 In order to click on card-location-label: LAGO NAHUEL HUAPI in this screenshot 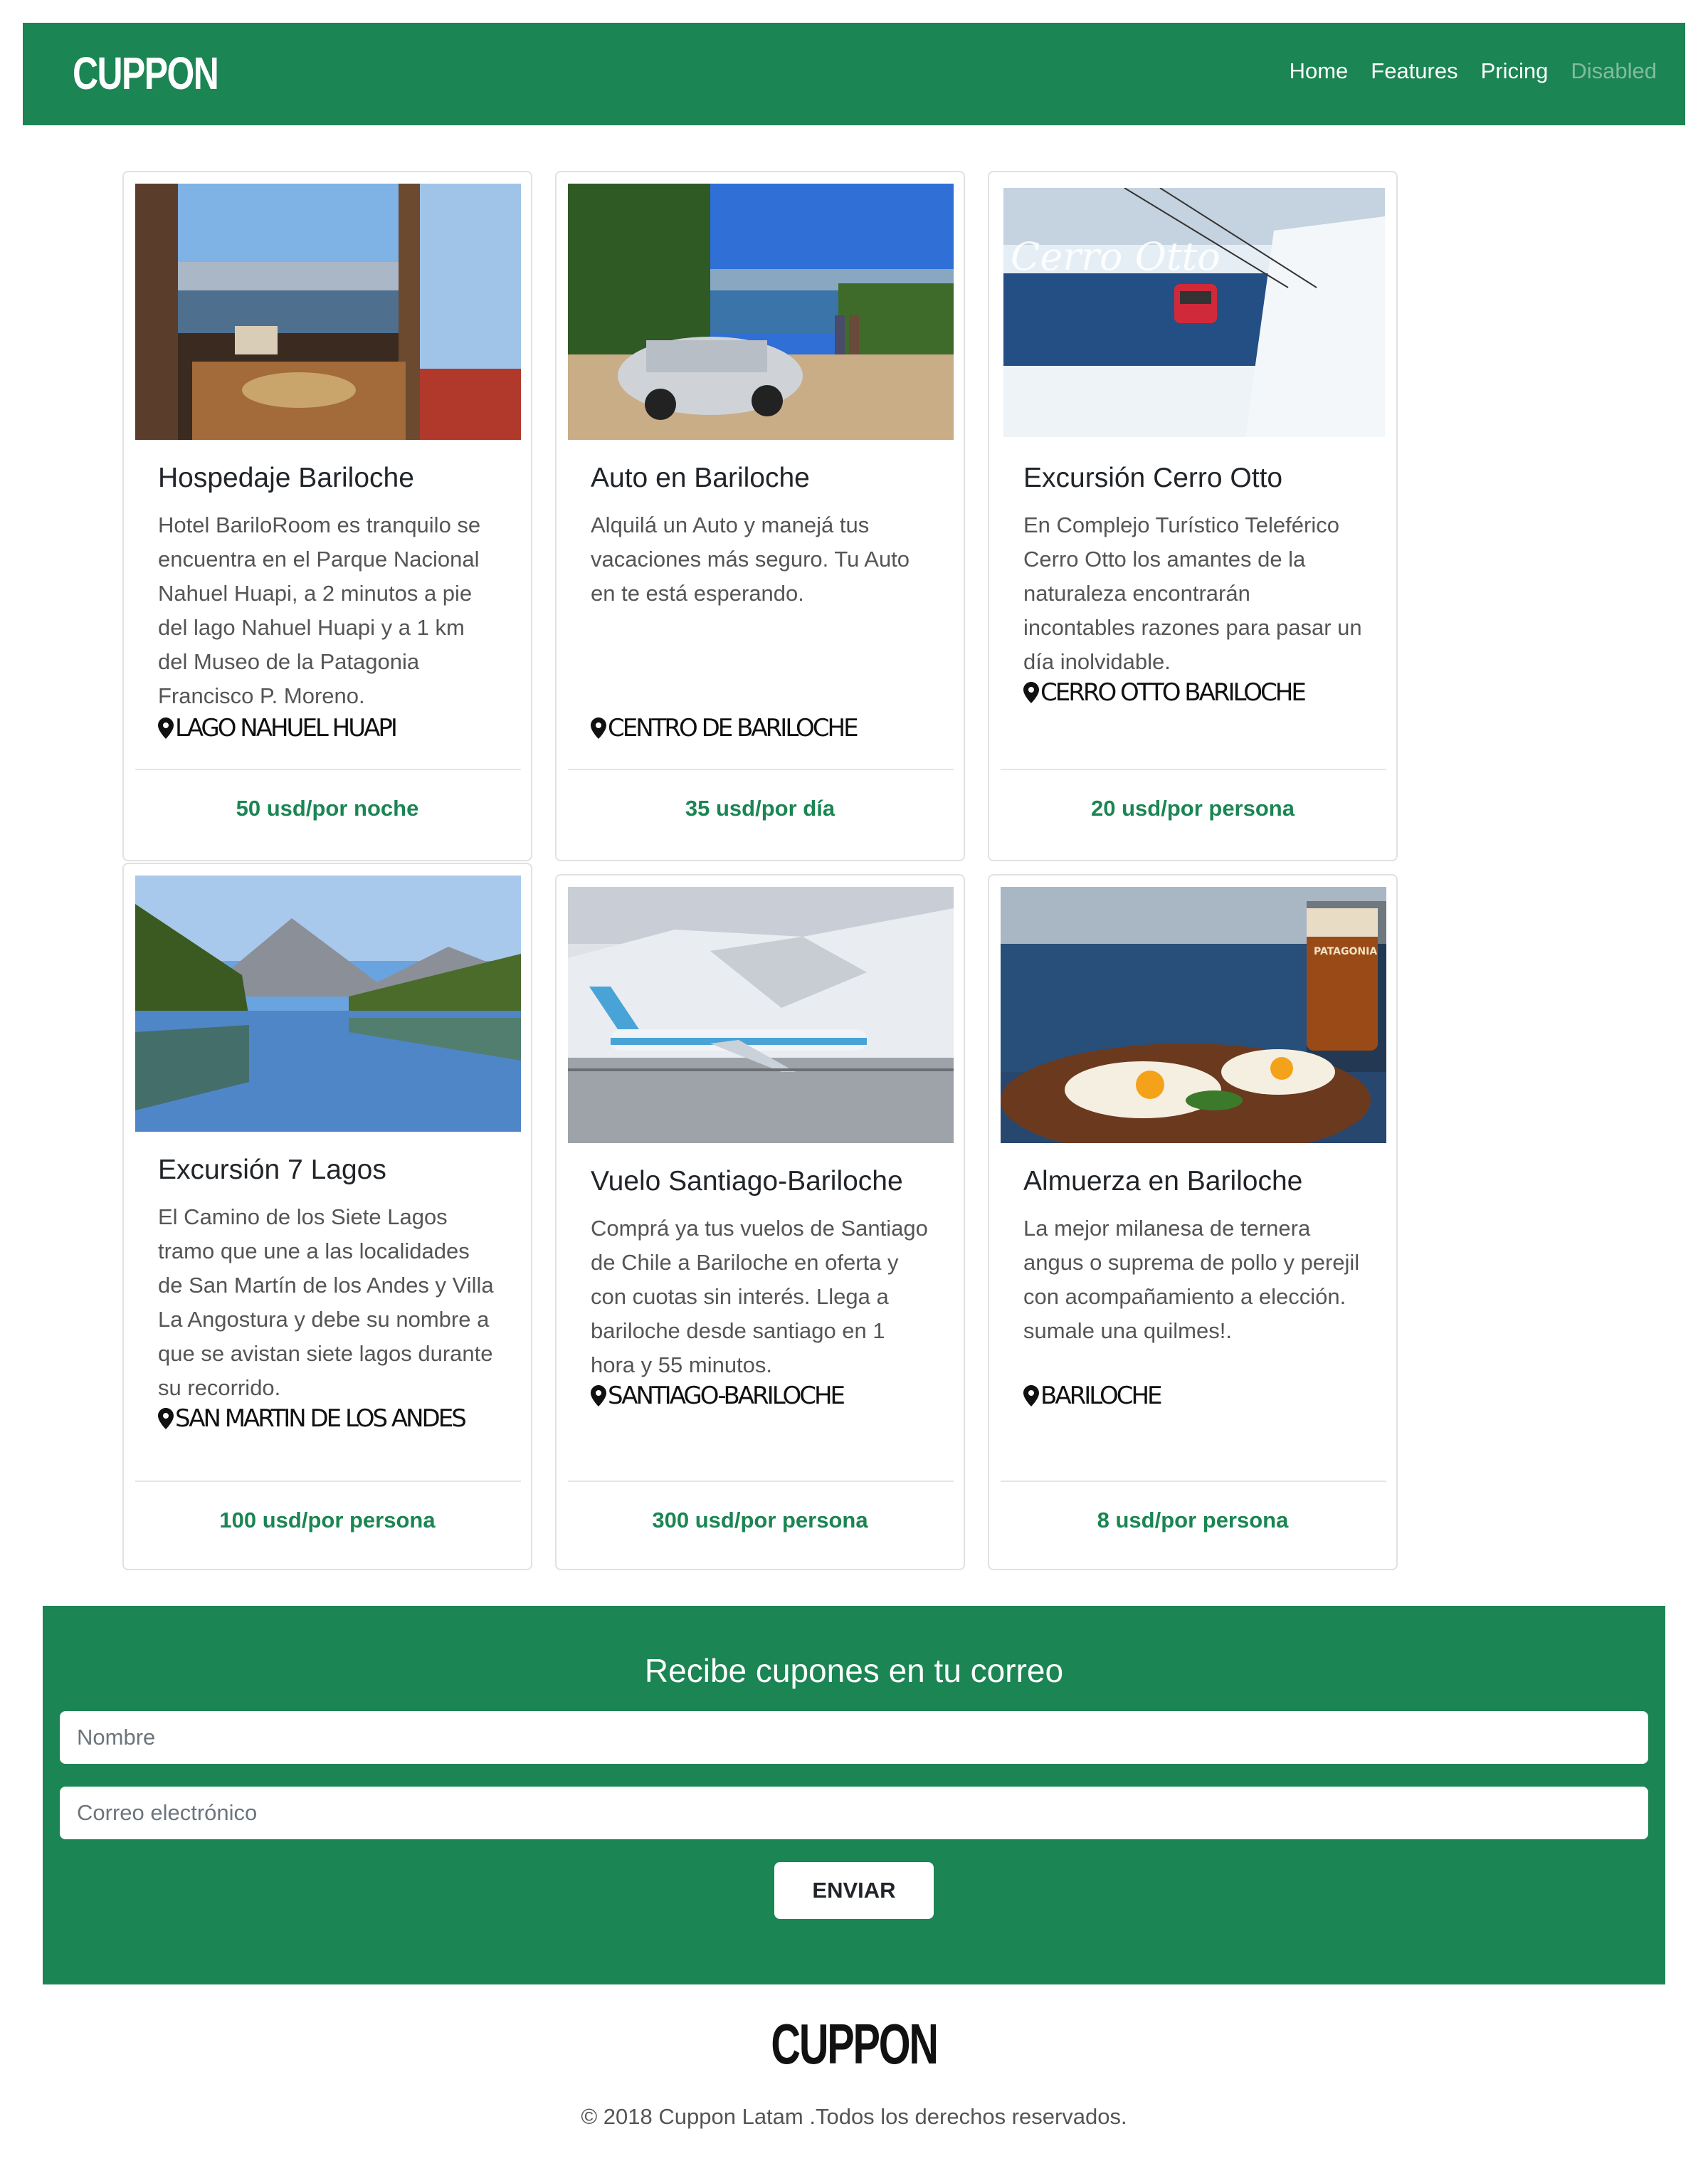, I will do `click(286, 728)`.